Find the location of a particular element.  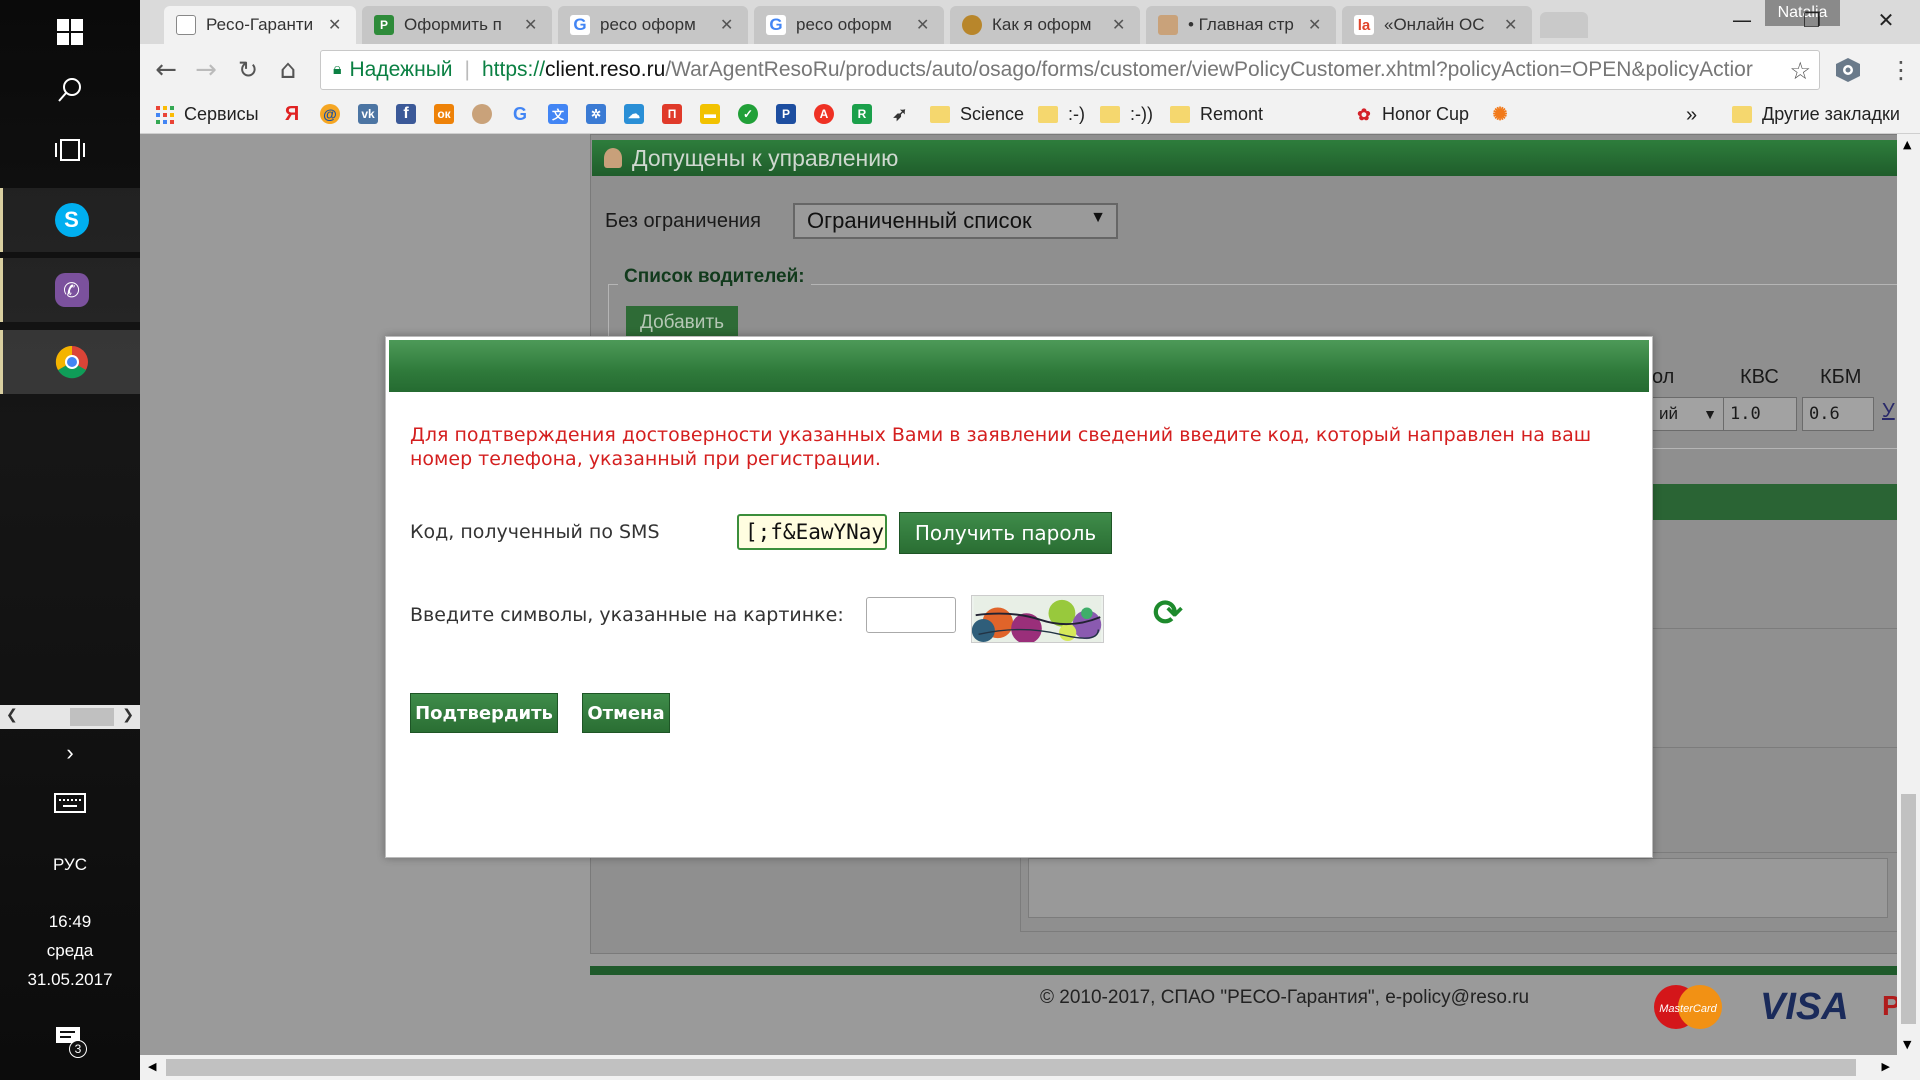

scroll-right-icon: ❯ is located at coordinates (128, 715).